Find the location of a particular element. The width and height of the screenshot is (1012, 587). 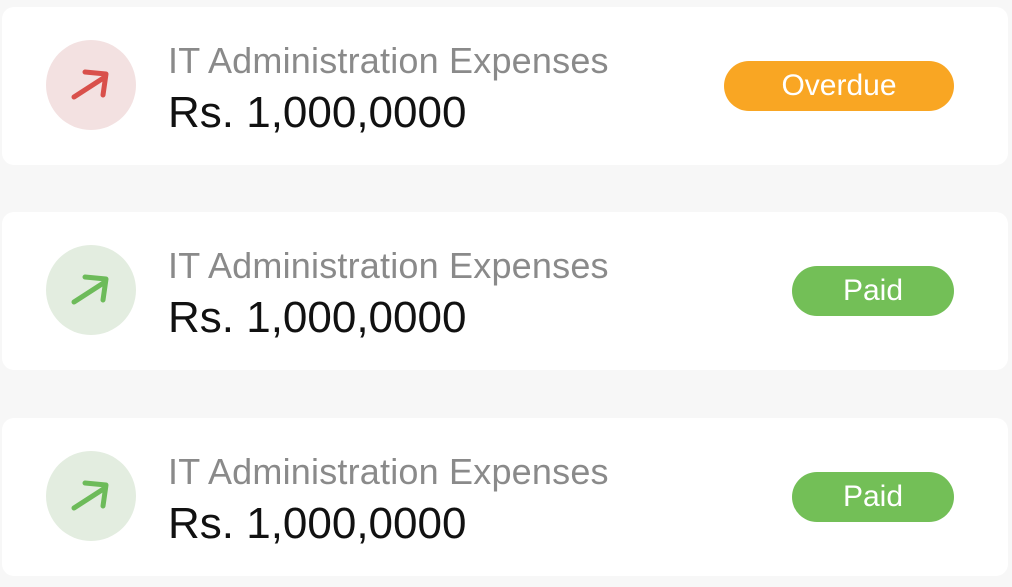

status-badge: Overdue is located at coordinates (839, 86).